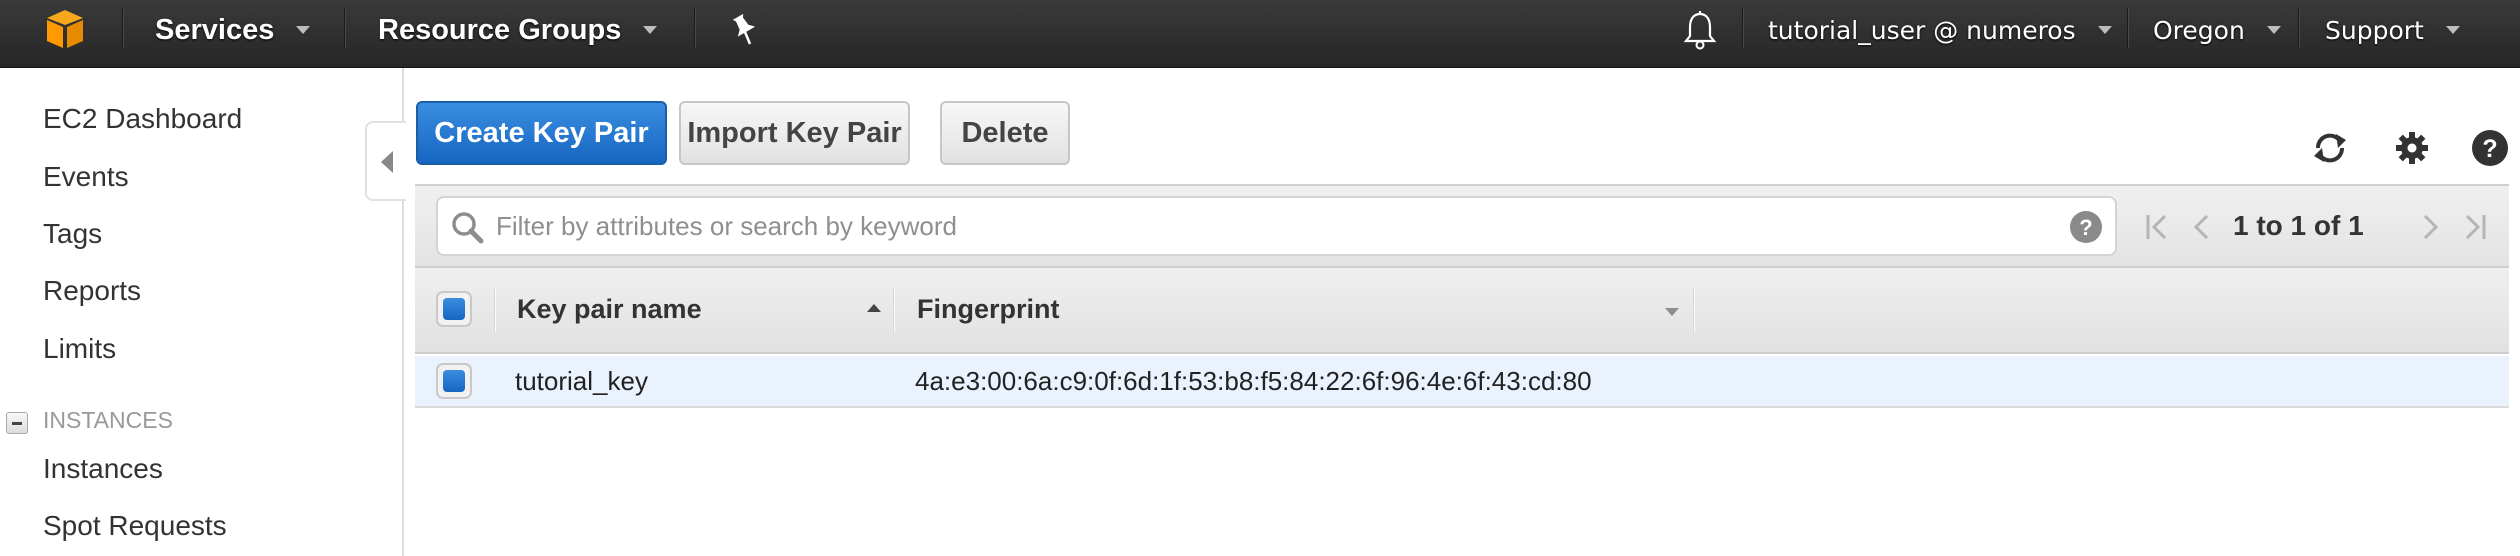 The height and width of the screenshot is (556, 2520). What do you see at coordinates (2202, 227) in the screenshot?
I see `previous-page-icon` at bounding box center [2202, 227].